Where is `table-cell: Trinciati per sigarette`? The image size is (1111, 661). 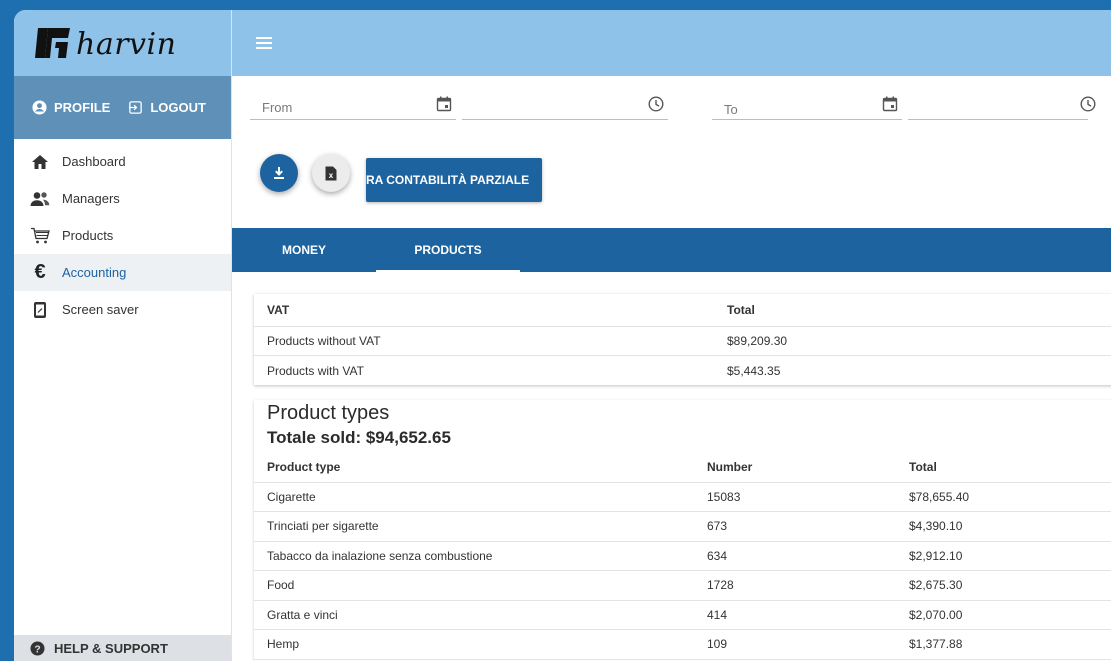 table-cell: Trinciati per sigarette is located at coordinates (474, 526).